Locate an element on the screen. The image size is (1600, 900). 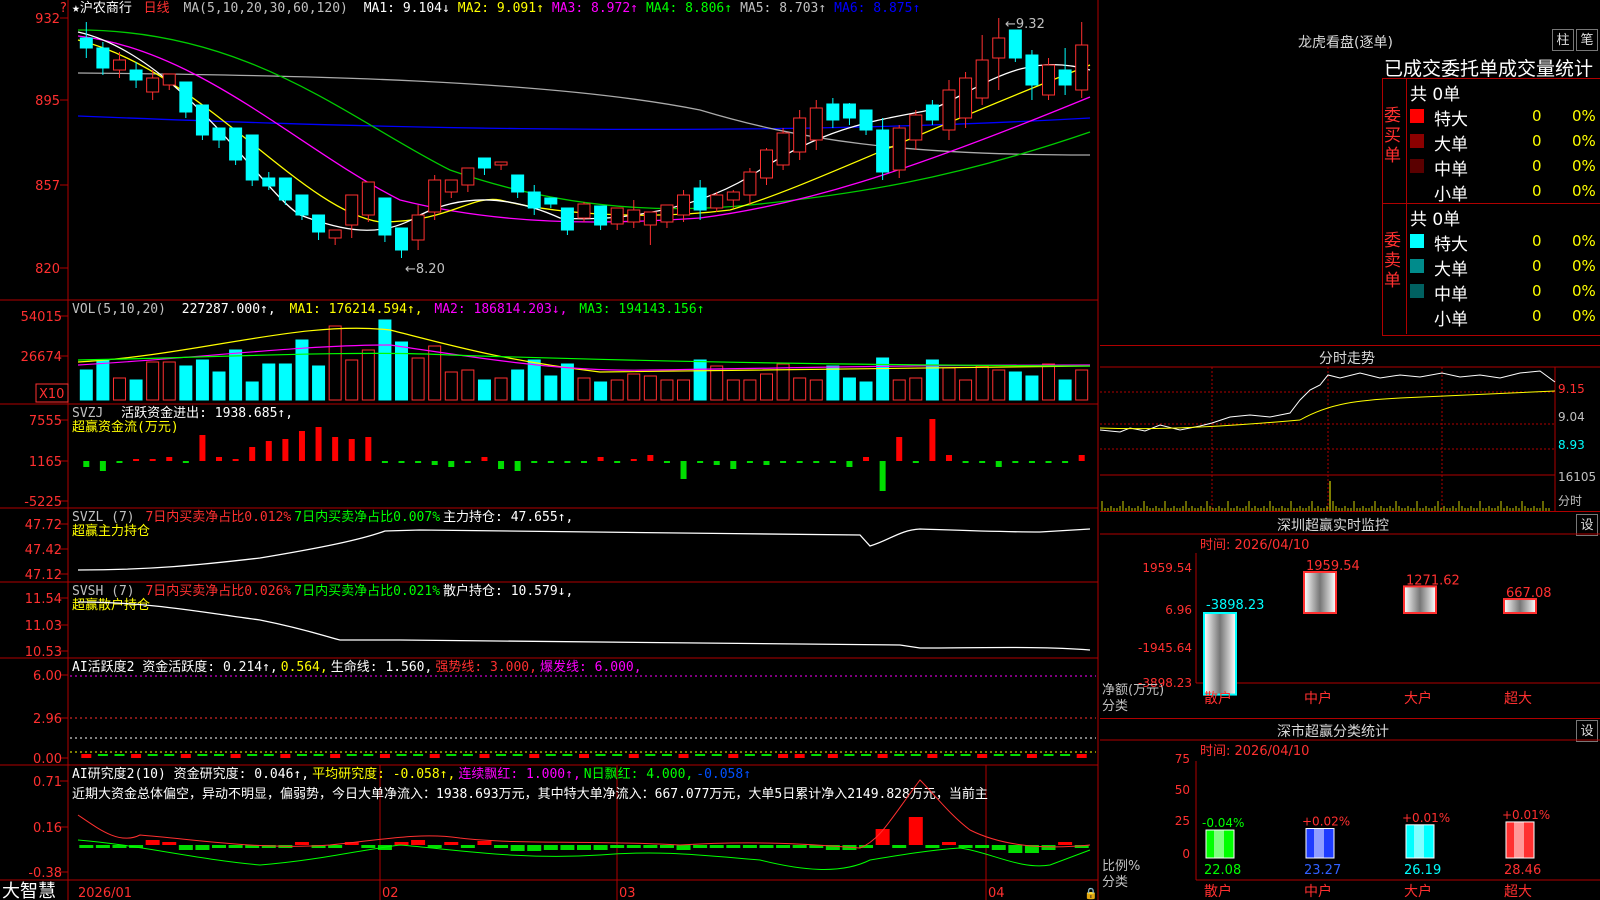
lock-icon: 🔒 is located at coordinates (1091, 893).